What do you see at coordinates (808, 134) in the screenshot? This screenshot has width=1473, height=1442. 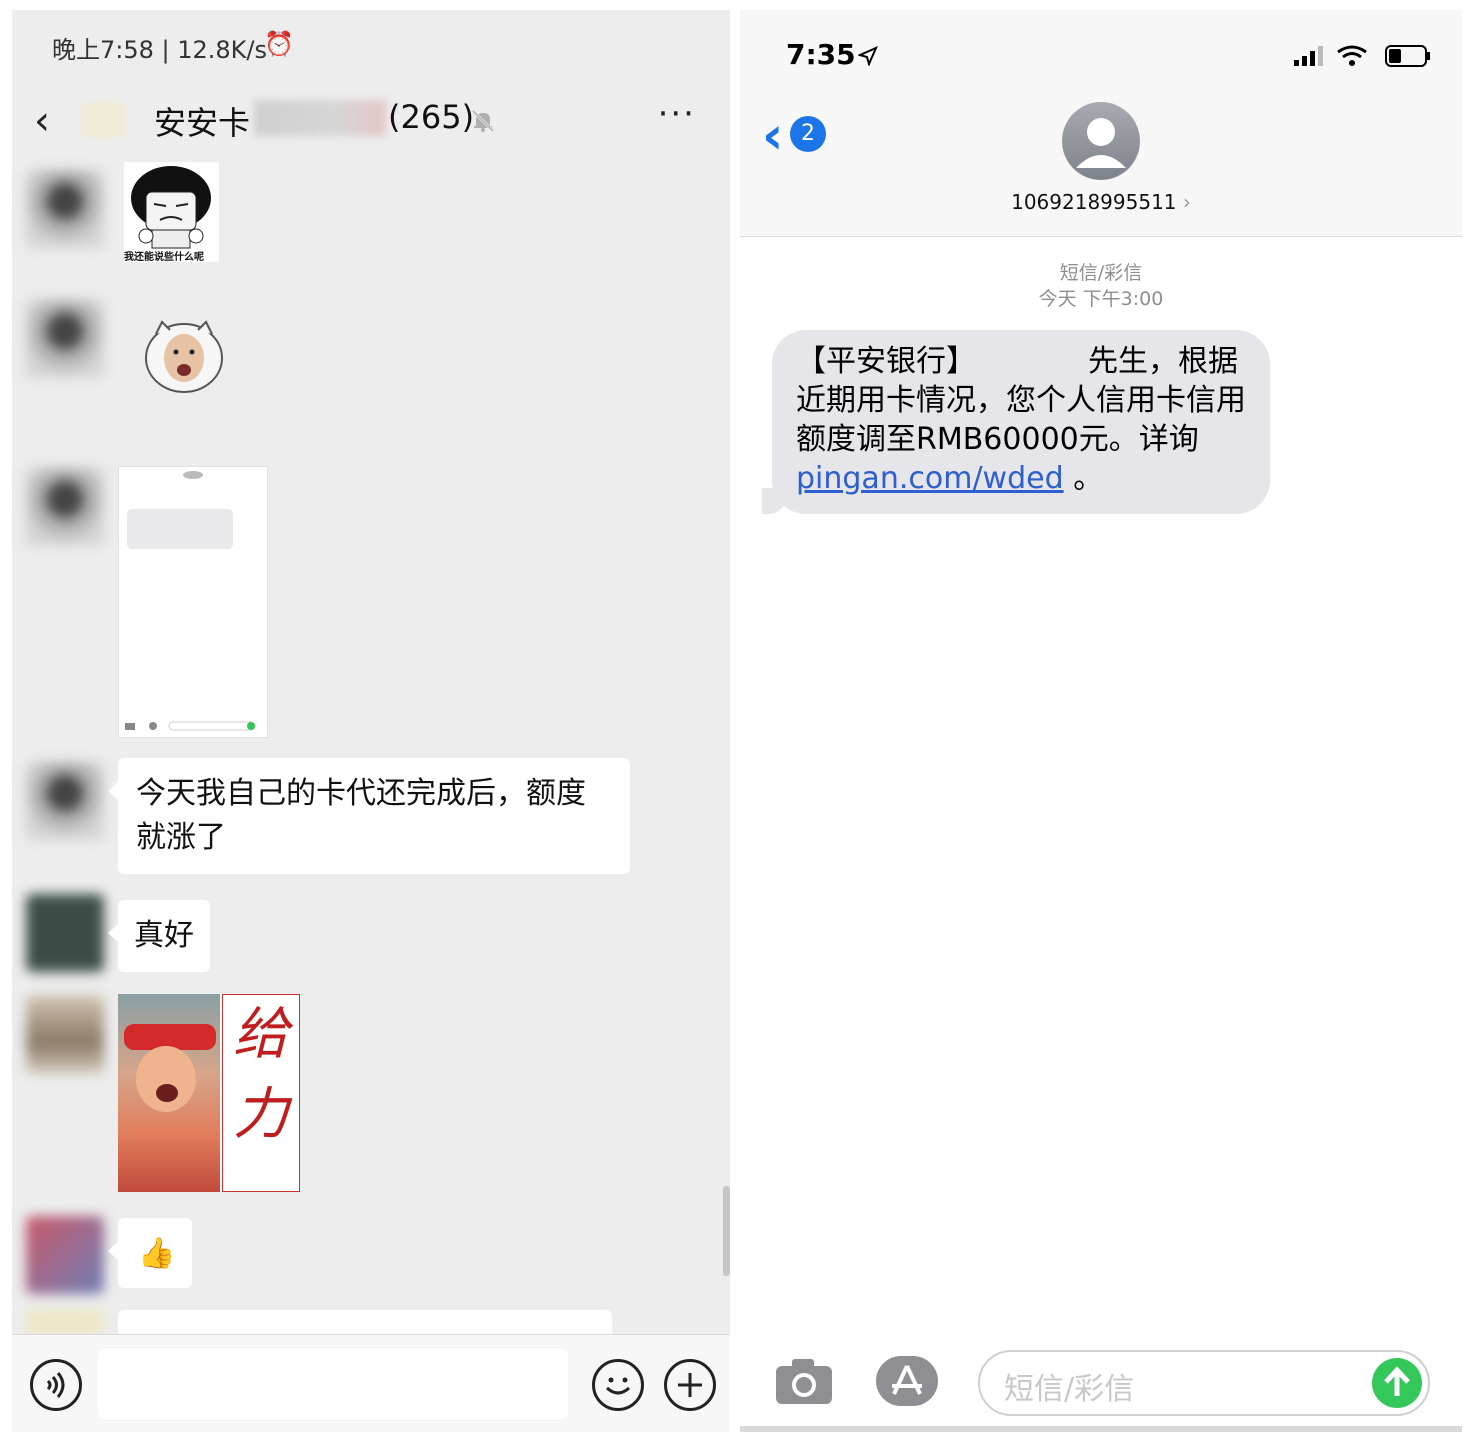 I see `unread-badge: 2` at bounding box center [808, 134].